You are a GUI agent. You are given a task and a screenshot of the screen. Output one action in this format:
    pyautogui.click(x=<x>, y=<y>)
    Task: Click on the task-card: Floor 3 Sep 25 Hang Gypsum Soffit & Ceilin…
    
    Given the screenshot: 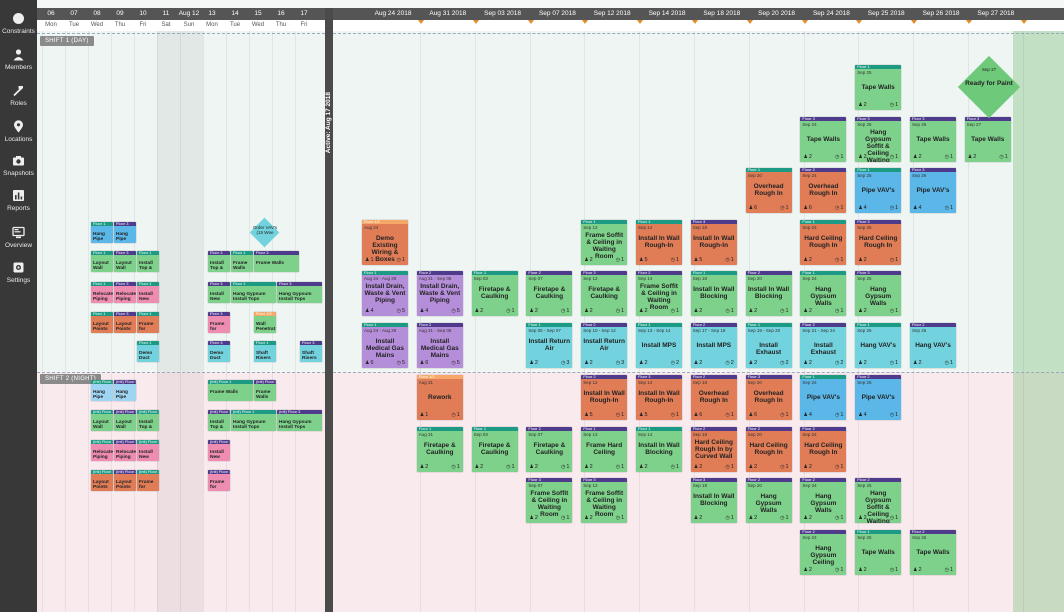 What is the action you would take?
    pyautogui.click(x=878, y=139)
    